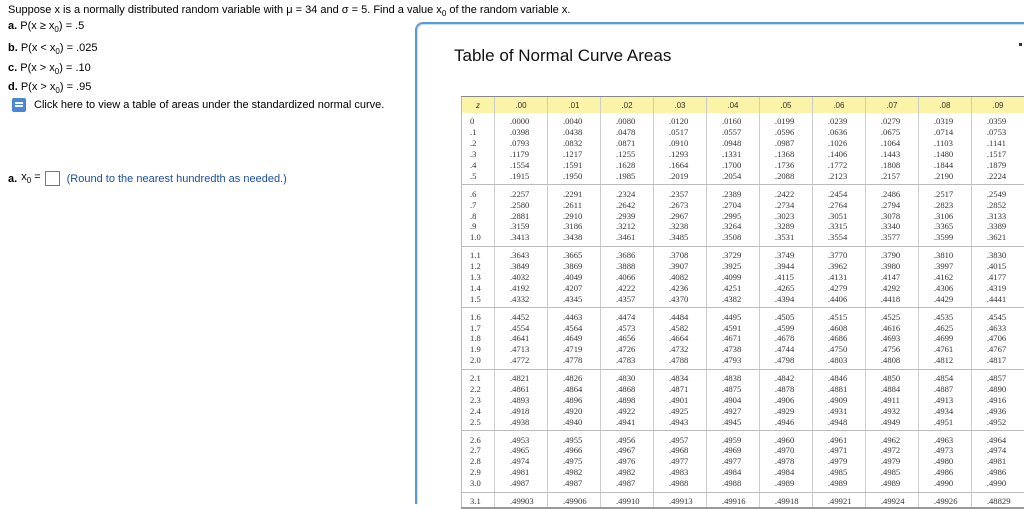  I want to click on table-cell: .1844, so click(944, 165).